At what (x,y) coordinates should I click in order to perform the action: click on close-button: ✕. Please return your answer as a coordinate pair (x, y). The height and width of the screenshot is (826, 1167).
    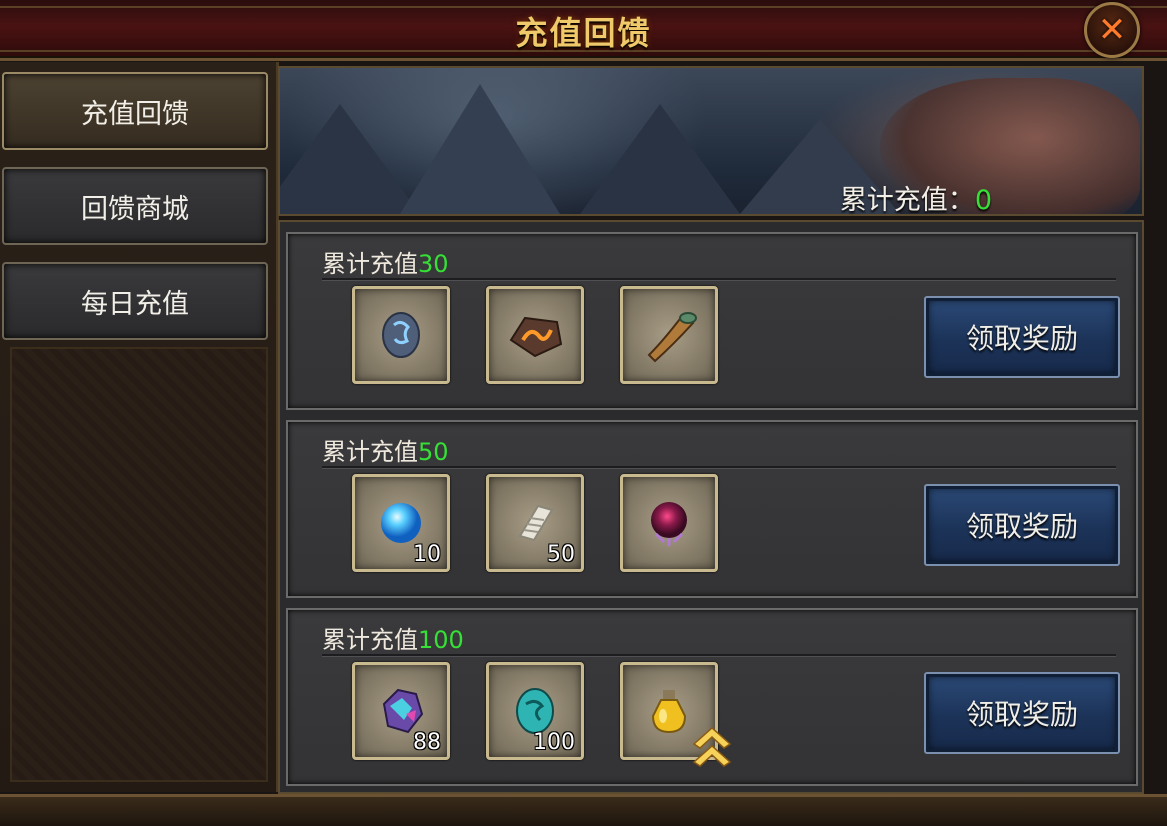
    Looking at the image, I should click on (1112, 30).